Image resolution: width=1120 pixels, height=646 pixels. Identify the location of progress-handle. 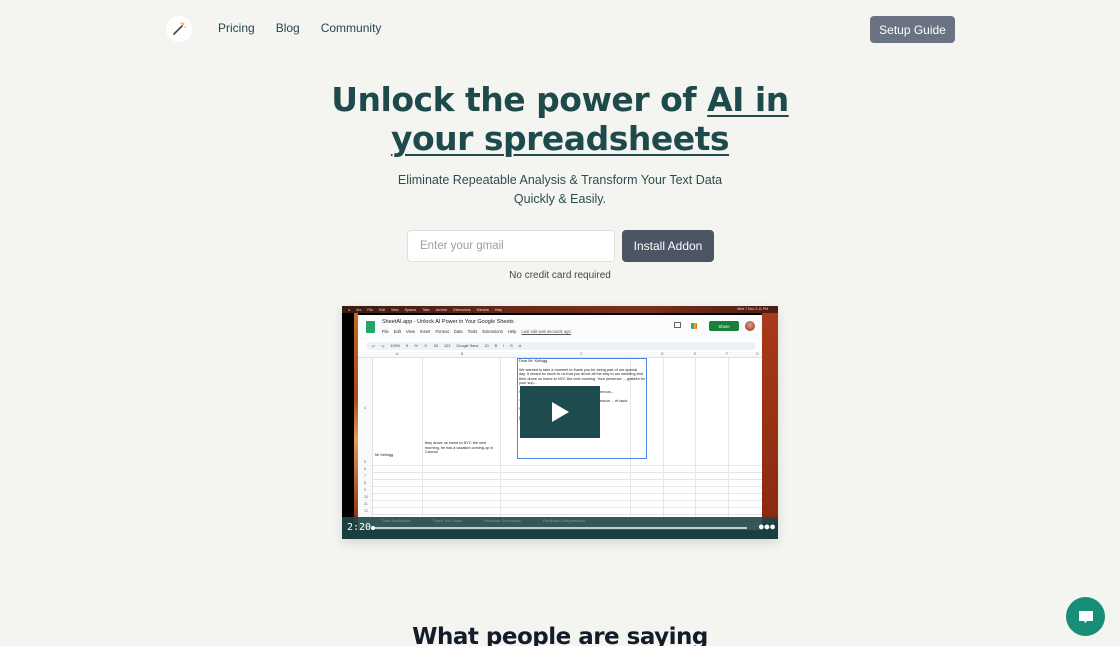
(373, 527).